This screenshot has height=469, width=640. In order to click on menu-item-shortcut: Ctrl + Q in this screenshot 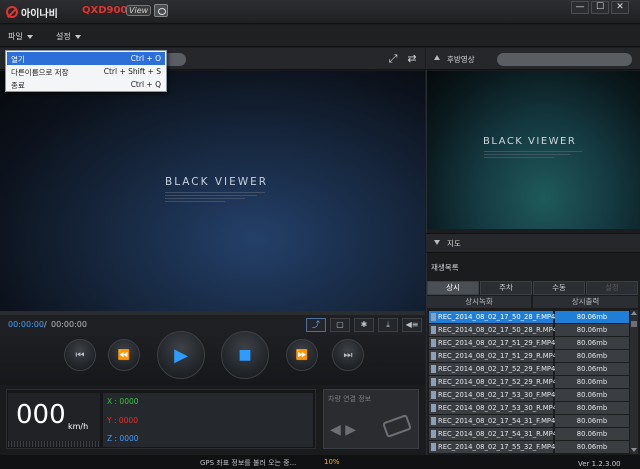, I will do `click(145, 84)`.